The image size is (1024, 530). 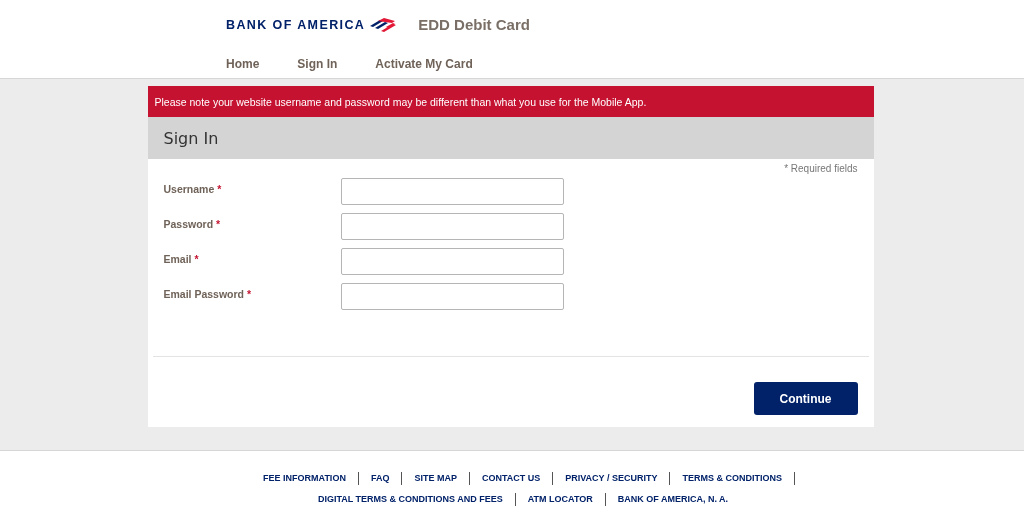 What do you see at coordinates (243, 63) in the screenshot?
I see `nav-link: Home` at bounding box center [243, 63].